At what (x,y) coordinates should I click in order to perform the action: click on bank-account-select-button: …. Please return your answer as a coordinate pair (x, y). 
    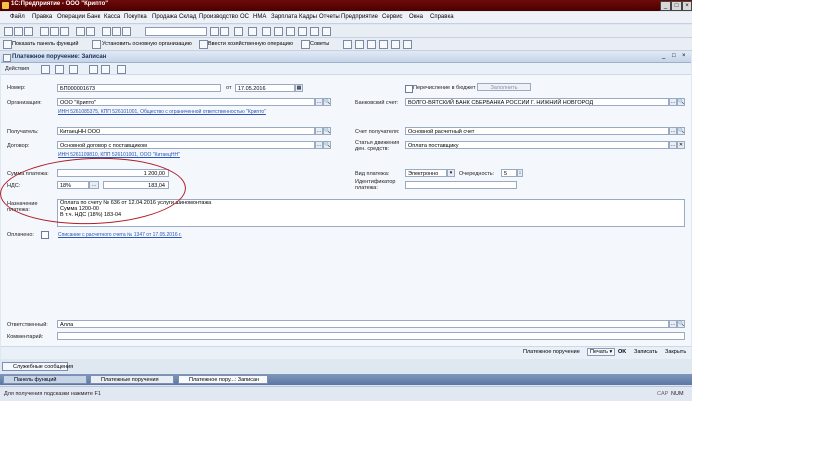
    Looking at the image, I should click on (673, 102).